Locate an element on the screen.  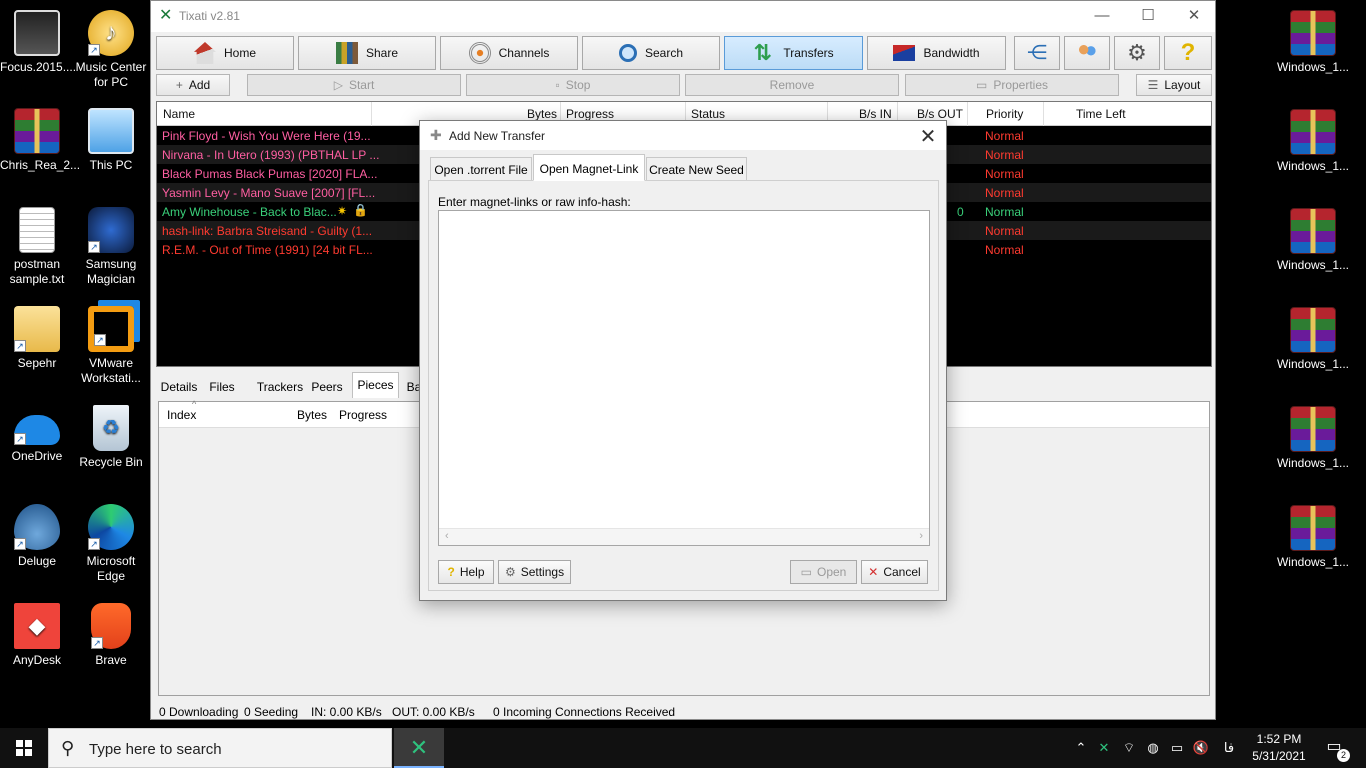
desktop-icon-this-pc: This PC is located at coordinates (111, 140).